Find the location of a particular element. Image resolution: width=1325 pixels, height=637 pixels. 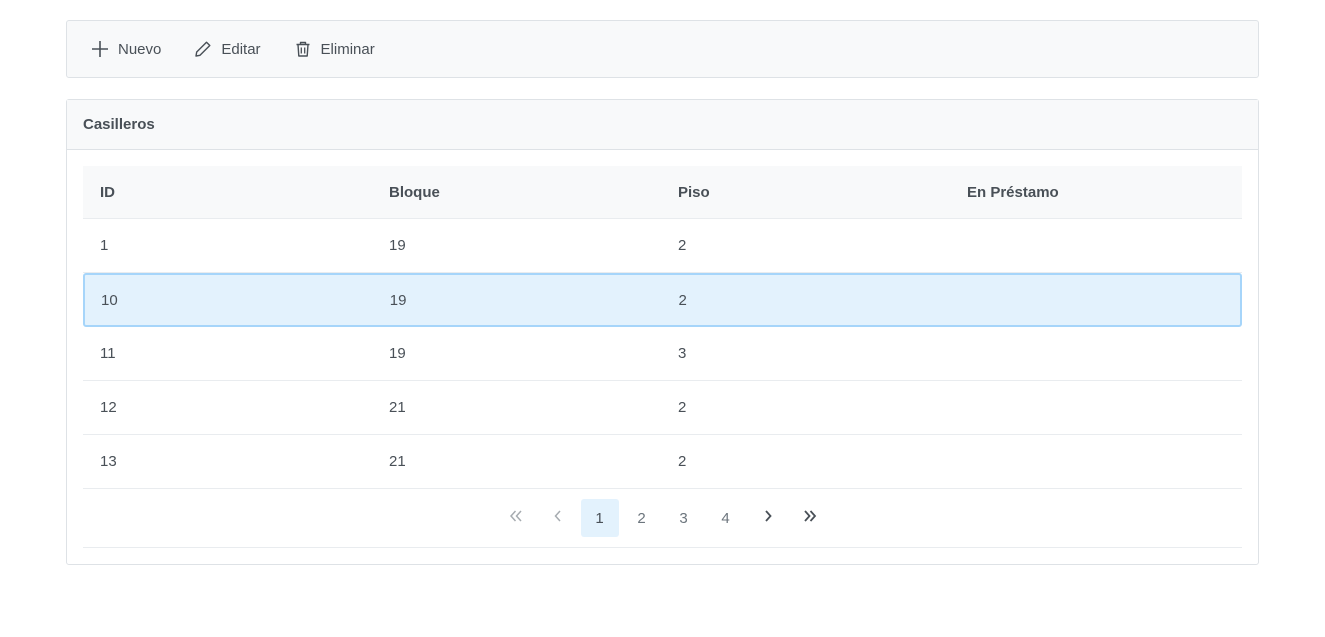

table-row: 1 19 2 is located at coordinates (662, 246).